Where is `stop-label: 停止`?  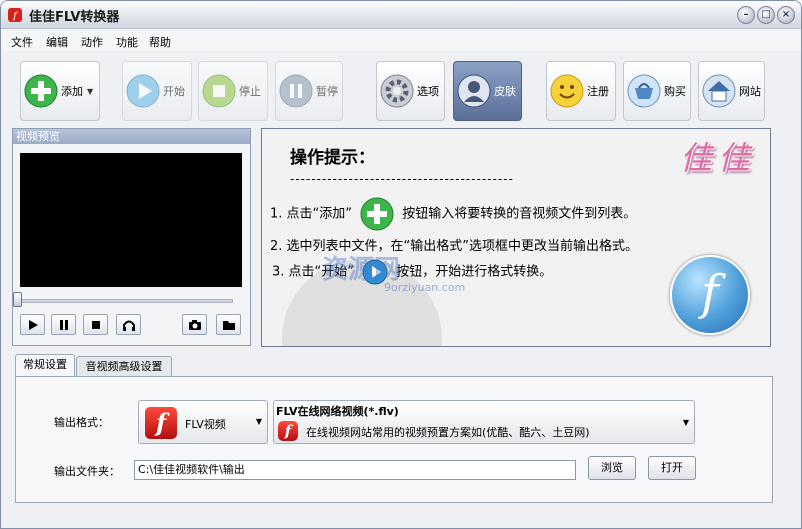 stop-label: 停止 is located at coordinates (250, 91).